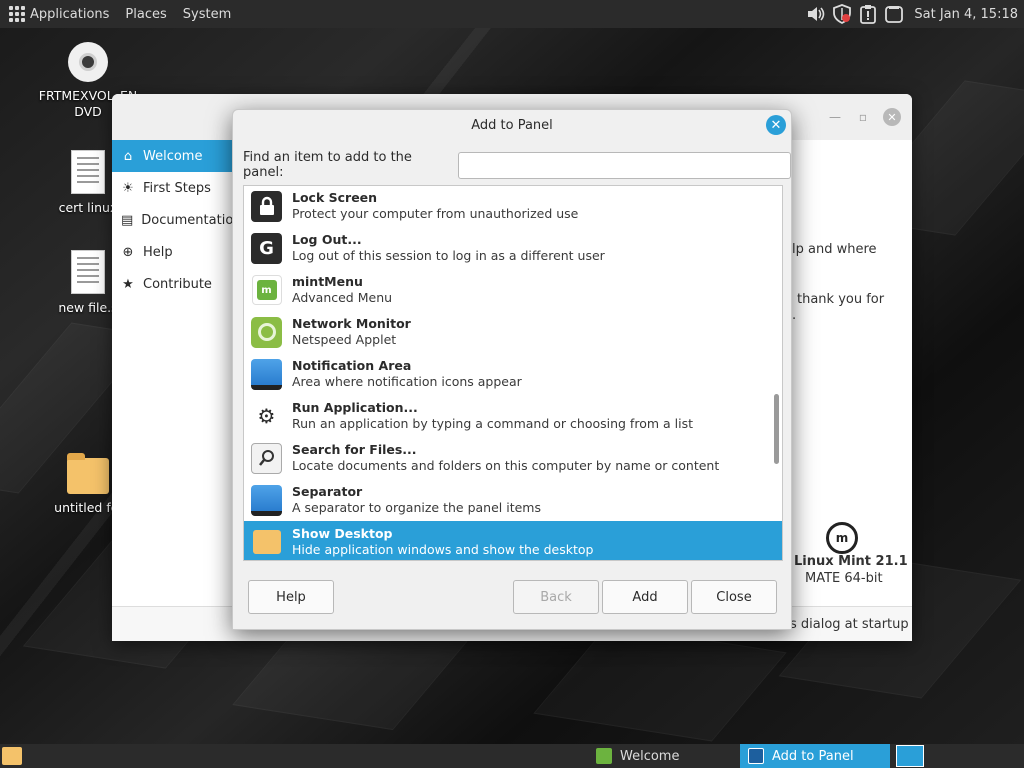 This screenshot has width=1024, height=768. I want to click on find-row: Find an item to add to the panel:, so click(517, 165).